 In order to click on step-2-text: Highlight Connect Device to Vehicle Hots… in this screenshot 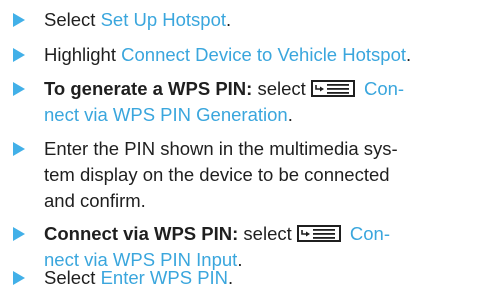, I will do `click(259, 55)`.